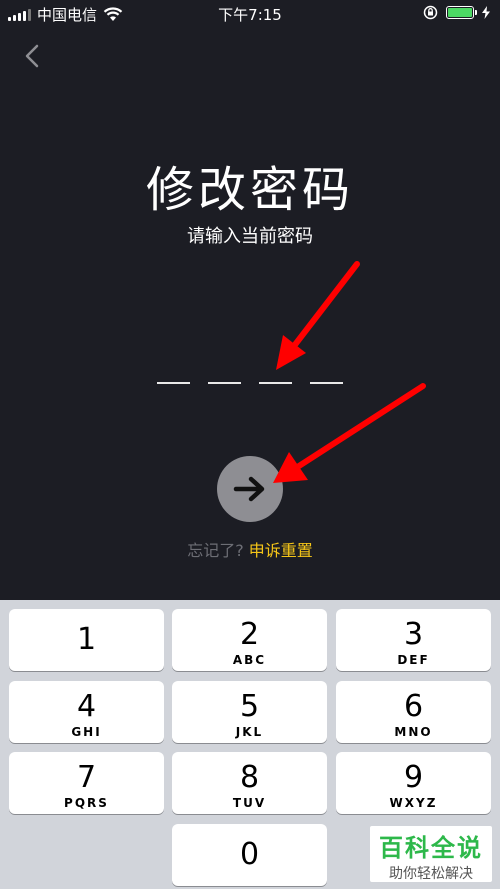  Describe the element at coordinates (249, 634) in the screenshot. I see `key-number: 2` at that location.